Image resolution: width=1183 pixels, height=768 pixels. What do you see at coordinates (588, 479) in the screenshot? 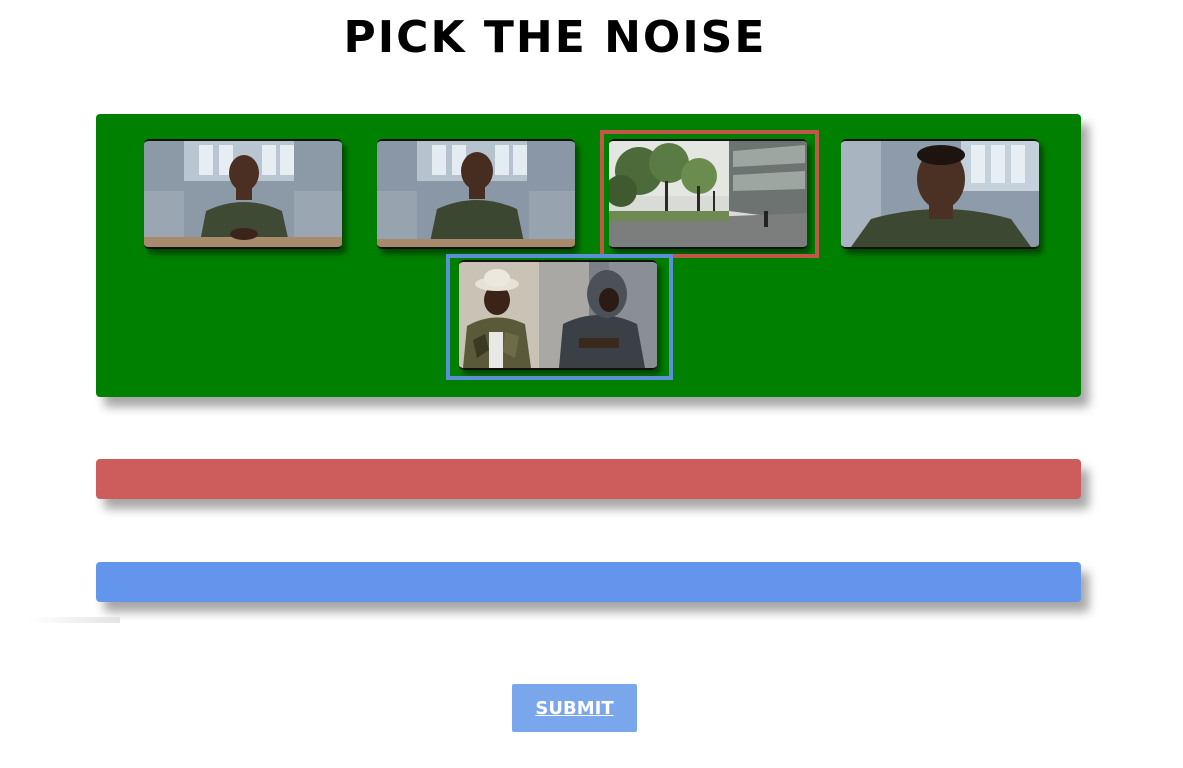
I see `red-bin` at bounding box center [588, 479].